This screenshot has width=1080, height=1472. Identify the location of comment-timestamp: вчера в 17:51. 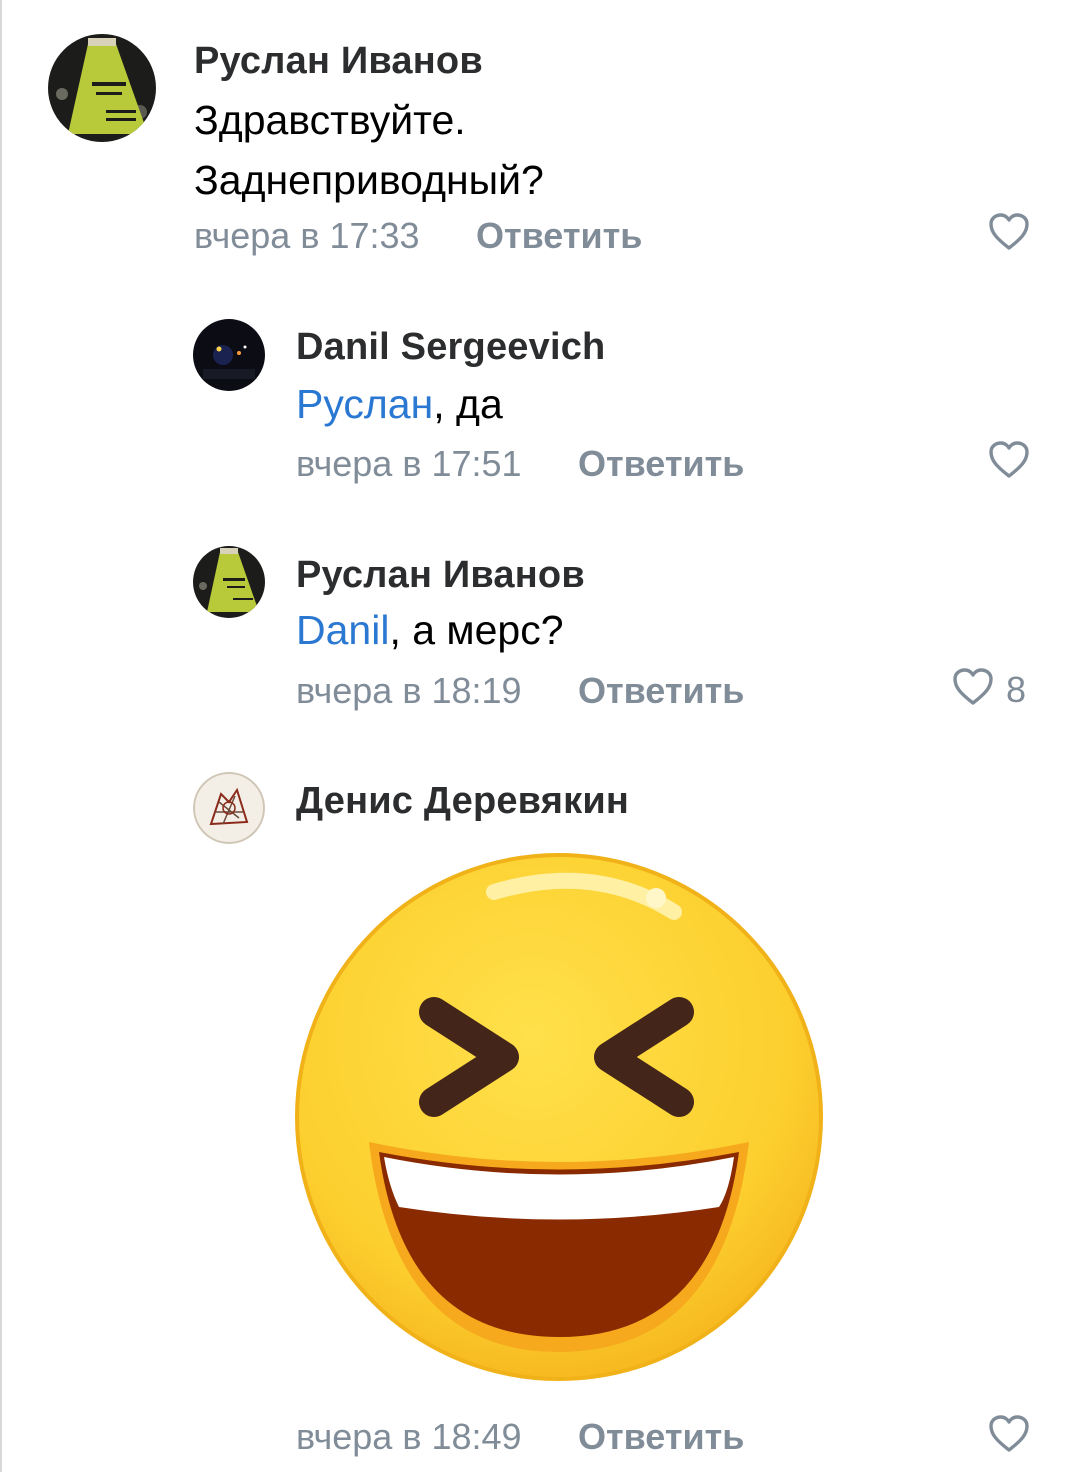
(409, 463).